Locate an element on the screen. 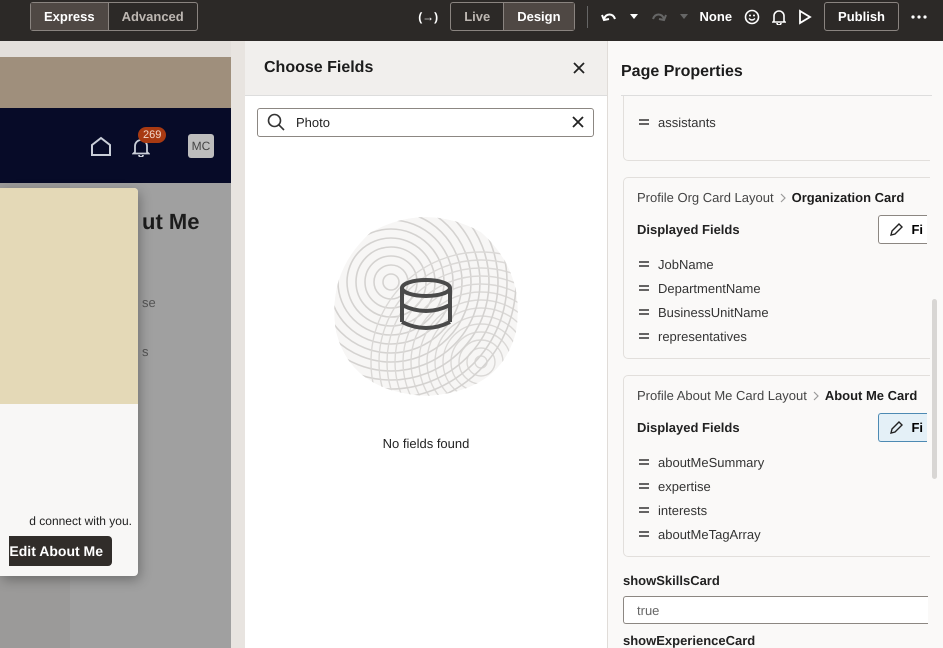 The image size is (943, 648). text-snippet: se is located at coordinates (149, 302).